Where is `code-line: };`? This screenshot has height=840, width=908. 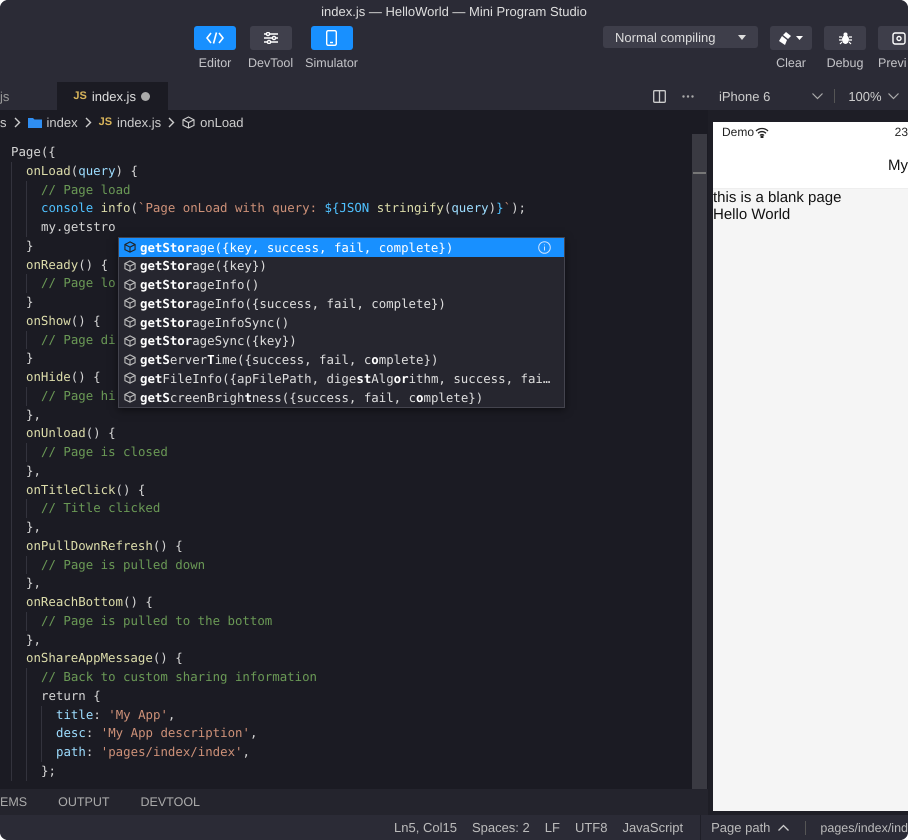 code-line: }; is located at coordinates (48, 771).